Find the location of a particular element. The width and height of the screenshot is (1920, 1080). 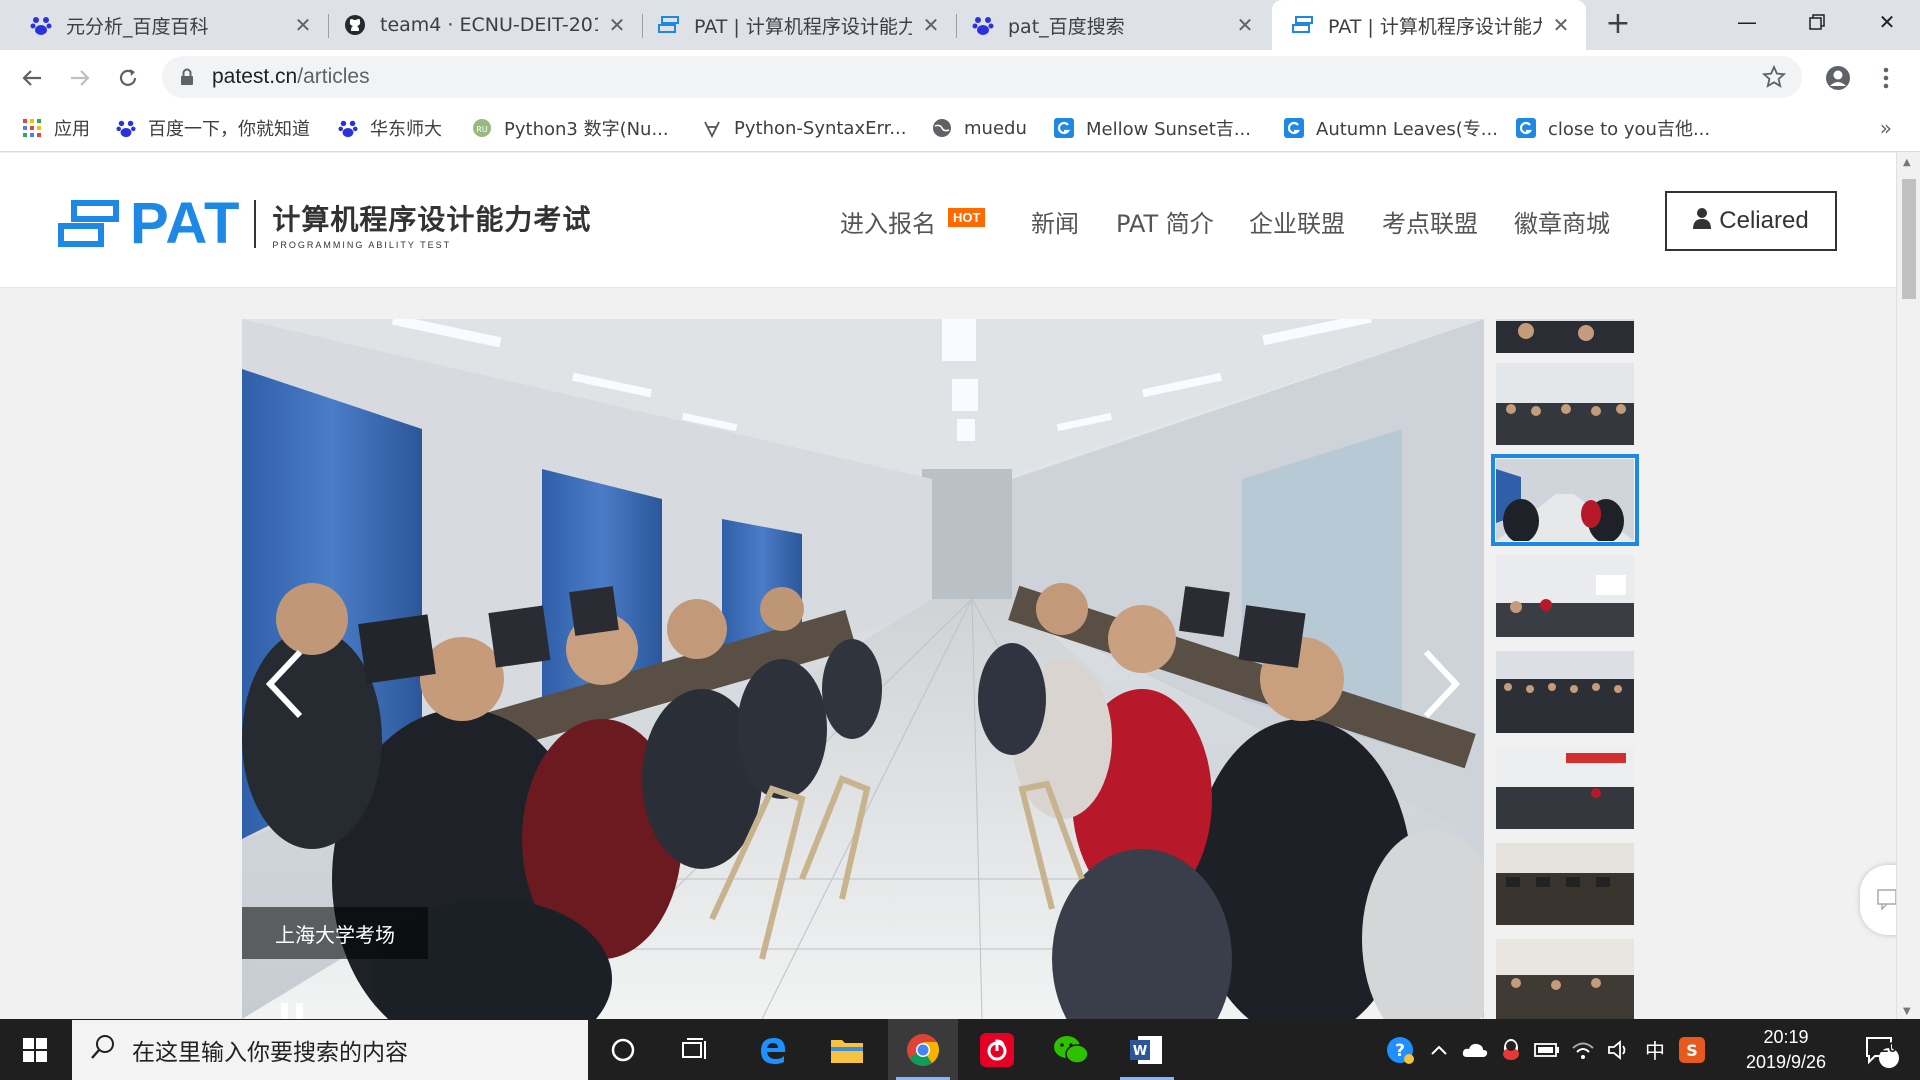

site-logo: PAT 计算机程序设计能力考试 PROGRAMMING ABILITY TEST is located at coordinates (324, 224).